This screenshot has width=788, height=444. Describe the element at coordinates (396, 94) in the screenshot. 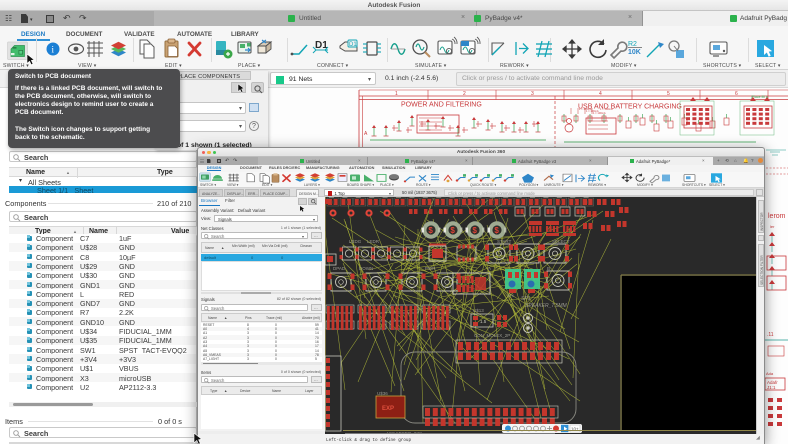

I see `svg-text: 1` at that location.